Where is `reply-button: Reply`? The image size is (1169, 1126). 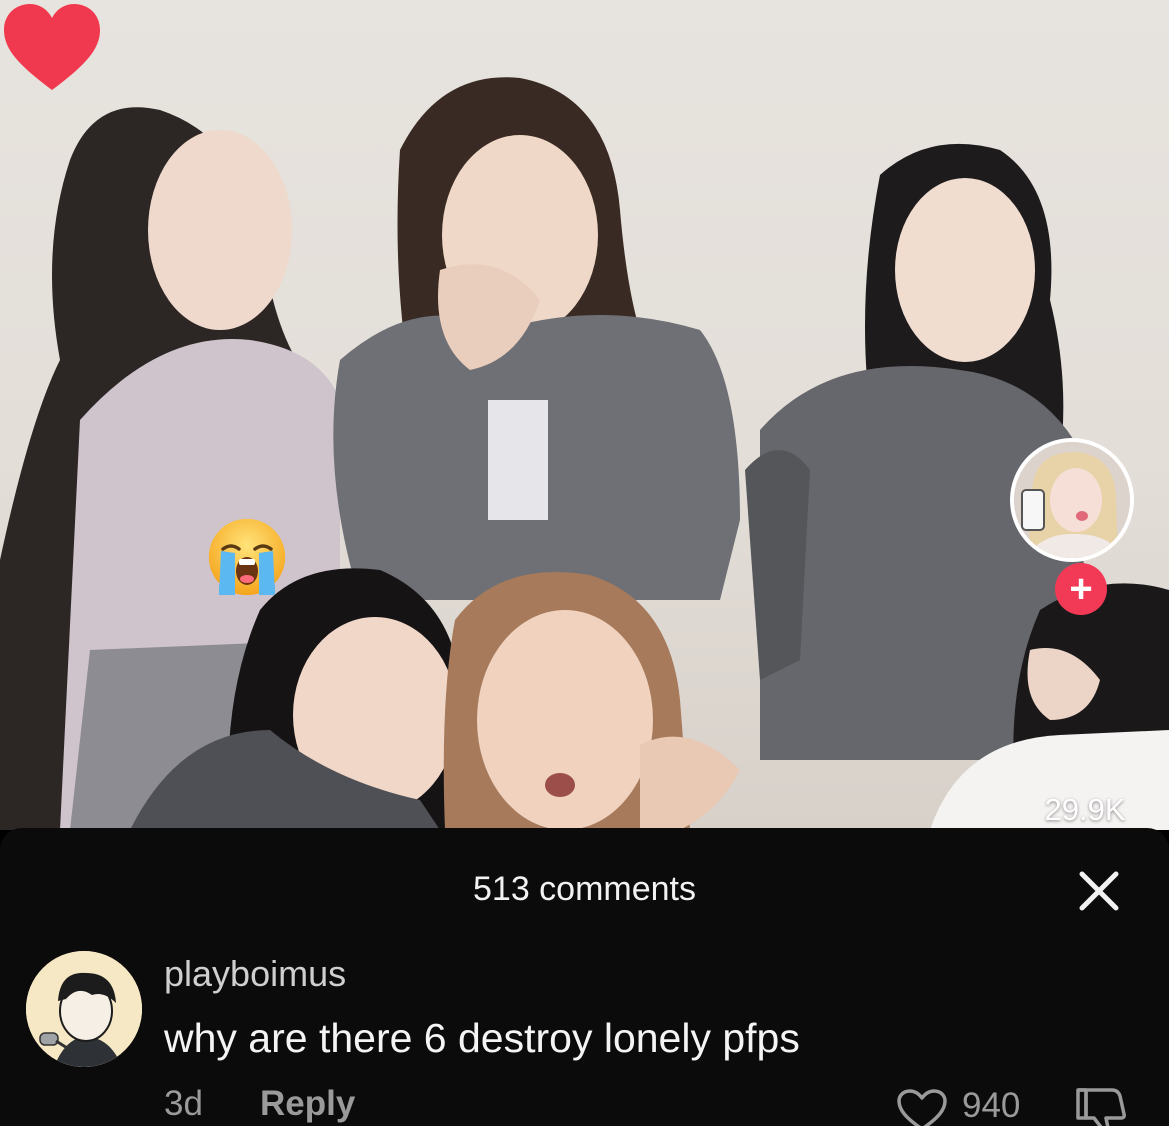 reply-button: Reply is located at coordinates (307, 1104).